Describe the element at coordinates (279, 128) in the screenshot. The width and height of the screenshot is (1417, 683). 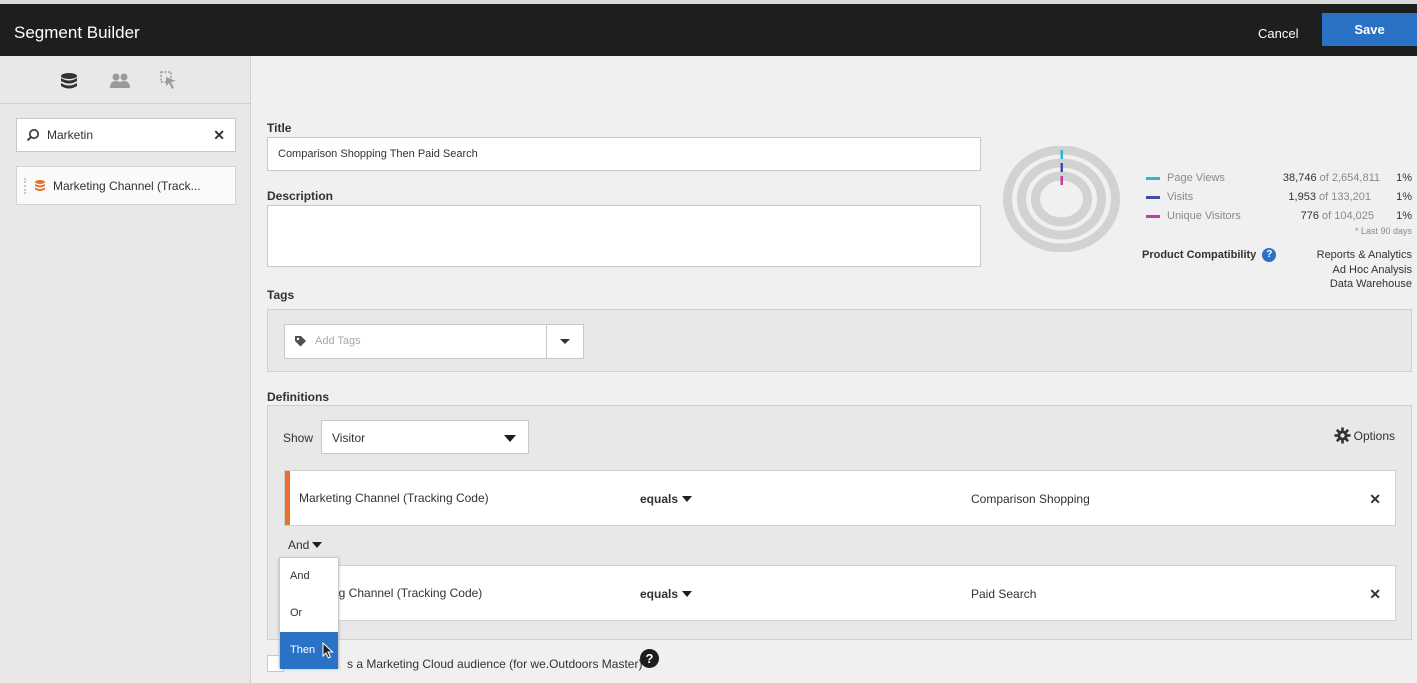
I see `title-label: Title` at that location.